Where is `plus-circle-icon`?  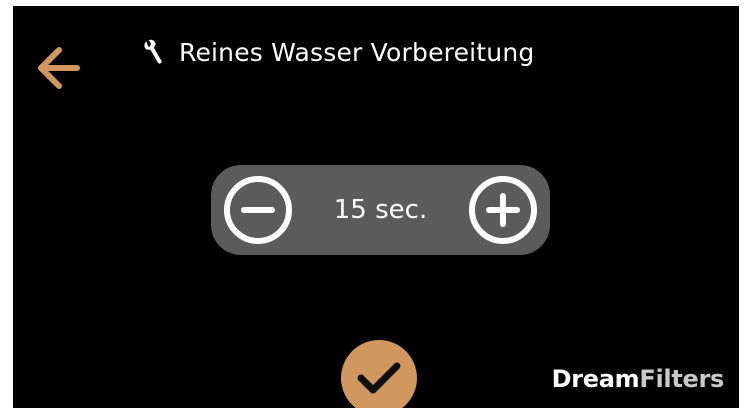 plus-circle-icon is located at coordinates (503, 210).